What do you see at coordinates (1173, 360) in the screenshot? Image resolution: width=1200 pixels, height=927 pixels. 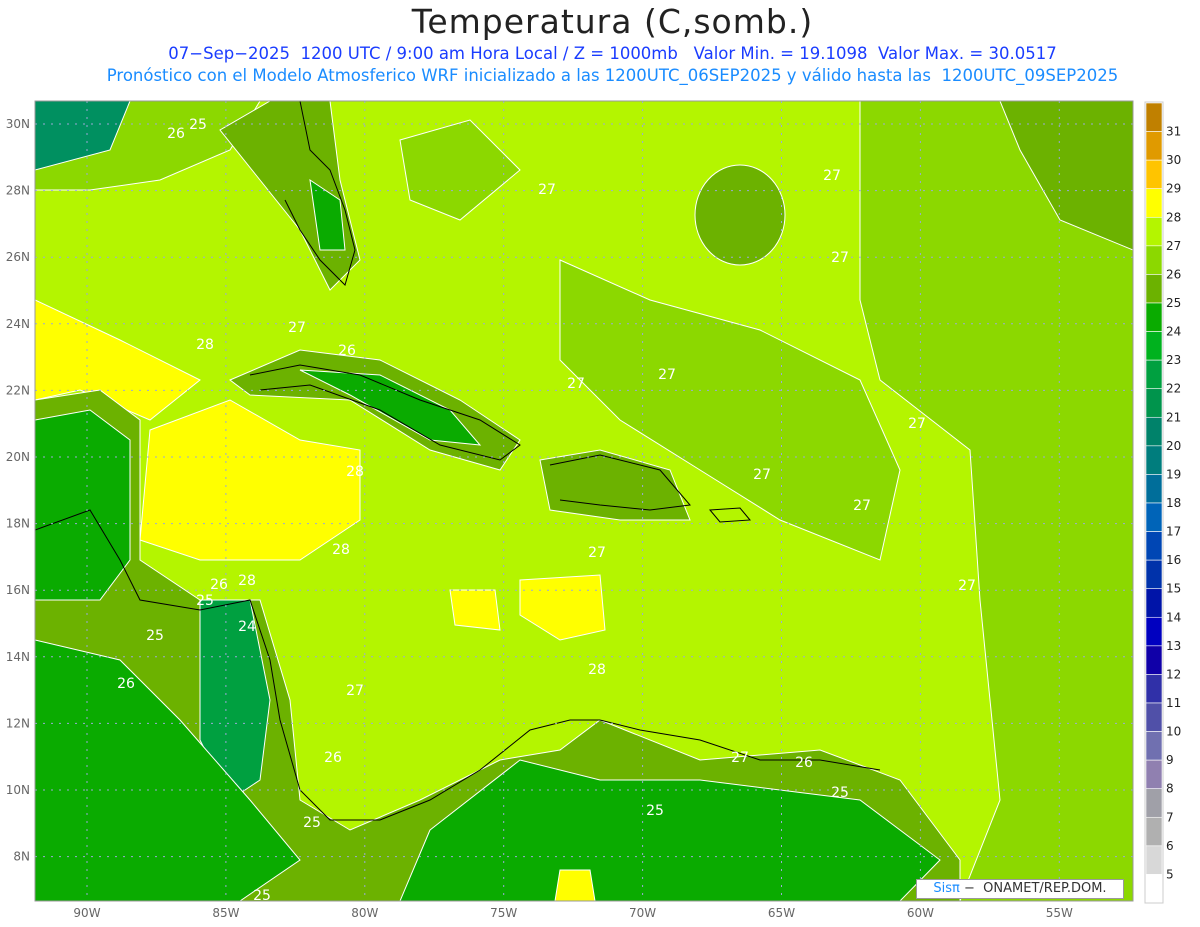 I see `colorbar-label: 23` at bounding box center [1173, 360].